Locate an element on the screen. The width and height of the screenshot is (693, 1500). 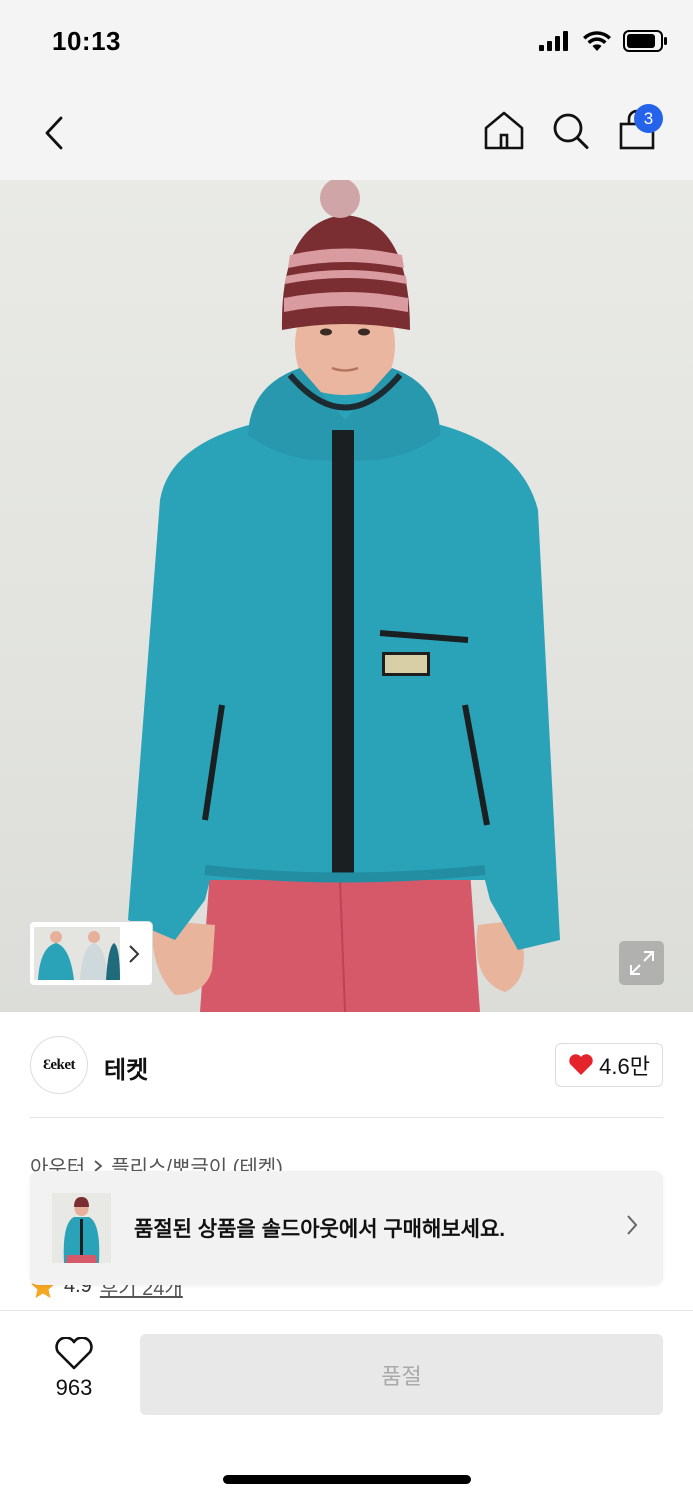
heart-filled-icon is located at coordinates (581, 1064).